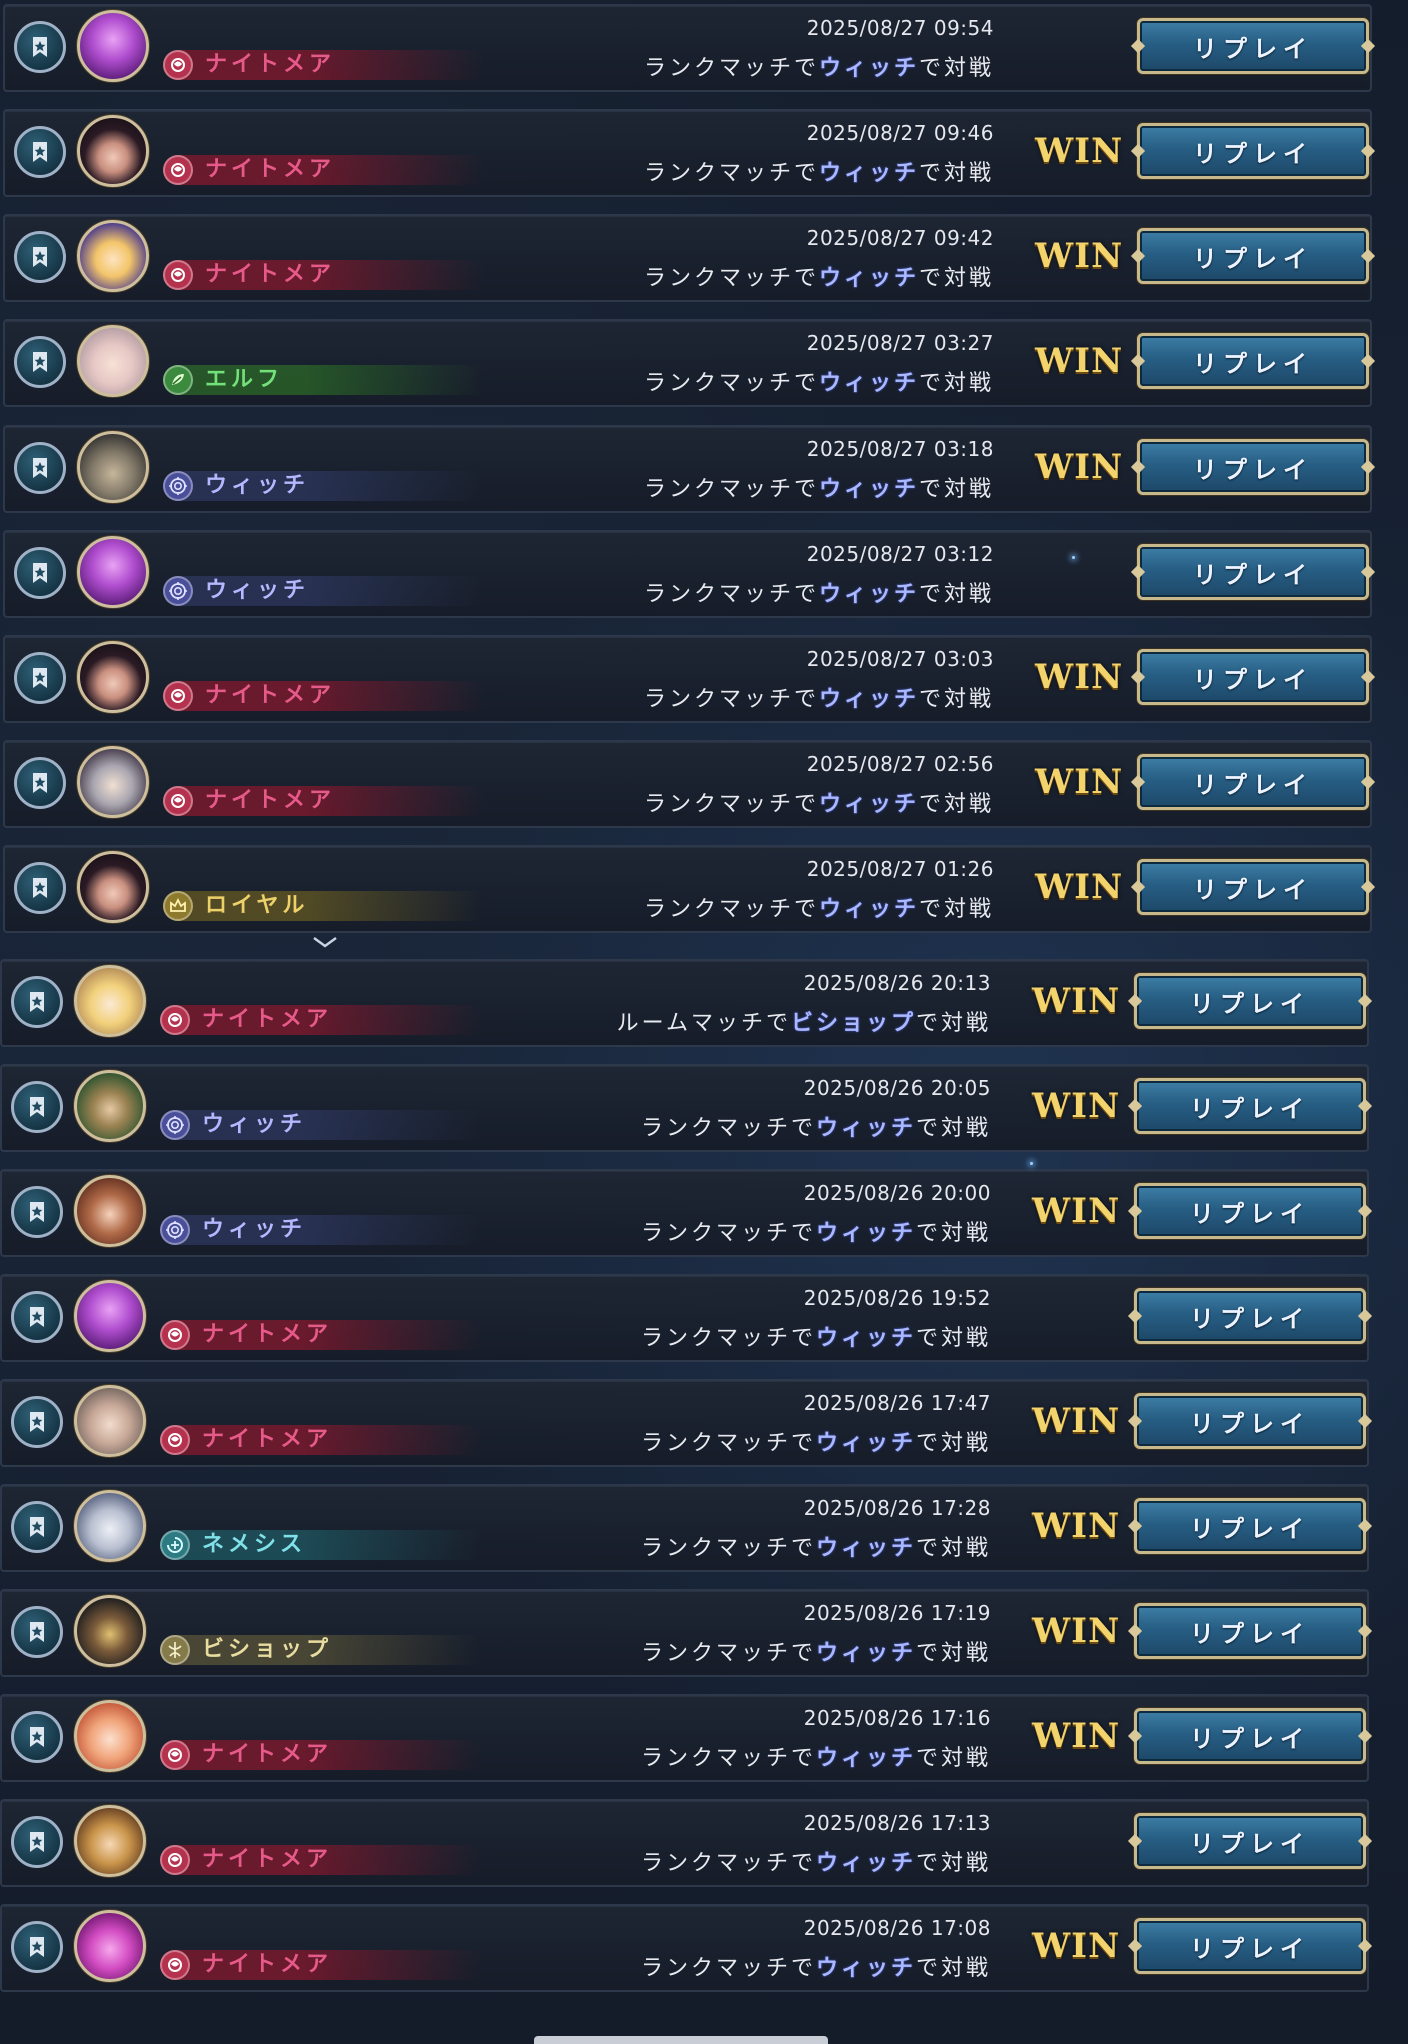 The width and height of the screenshot is (1408, 2044). Describe the element at coordinates (257, 590) in the screenshot. I see `class-name: ウィッチ` at that location.